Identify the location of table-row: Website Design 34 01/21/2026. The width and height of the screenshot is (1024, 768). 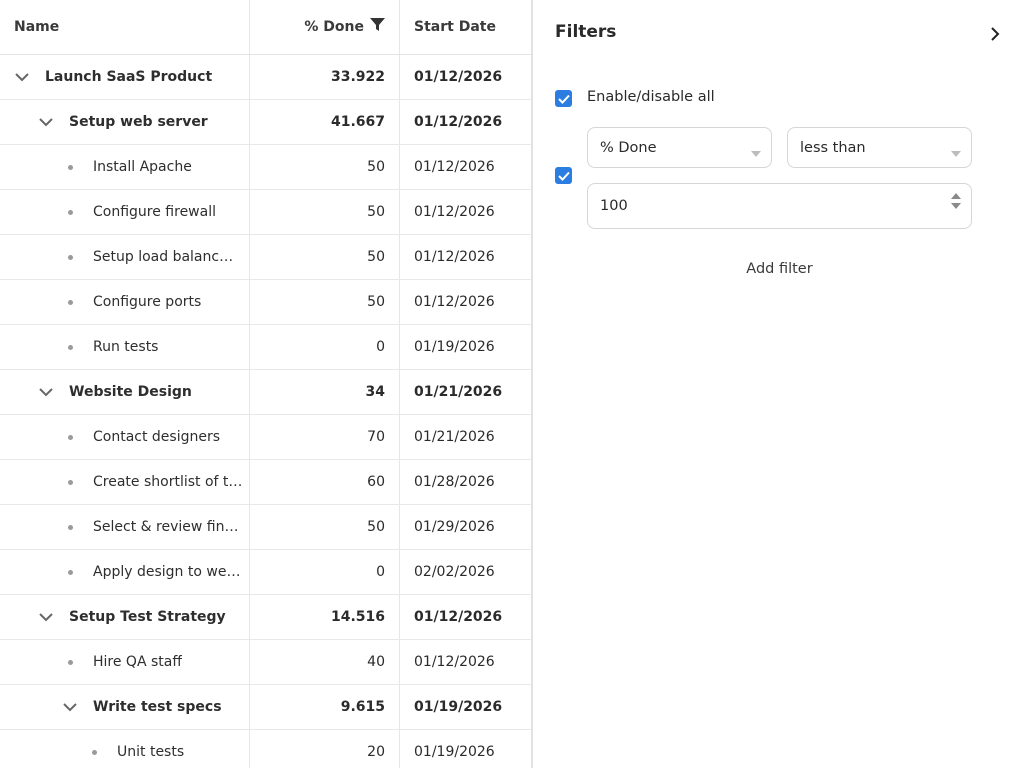
(265, 392).